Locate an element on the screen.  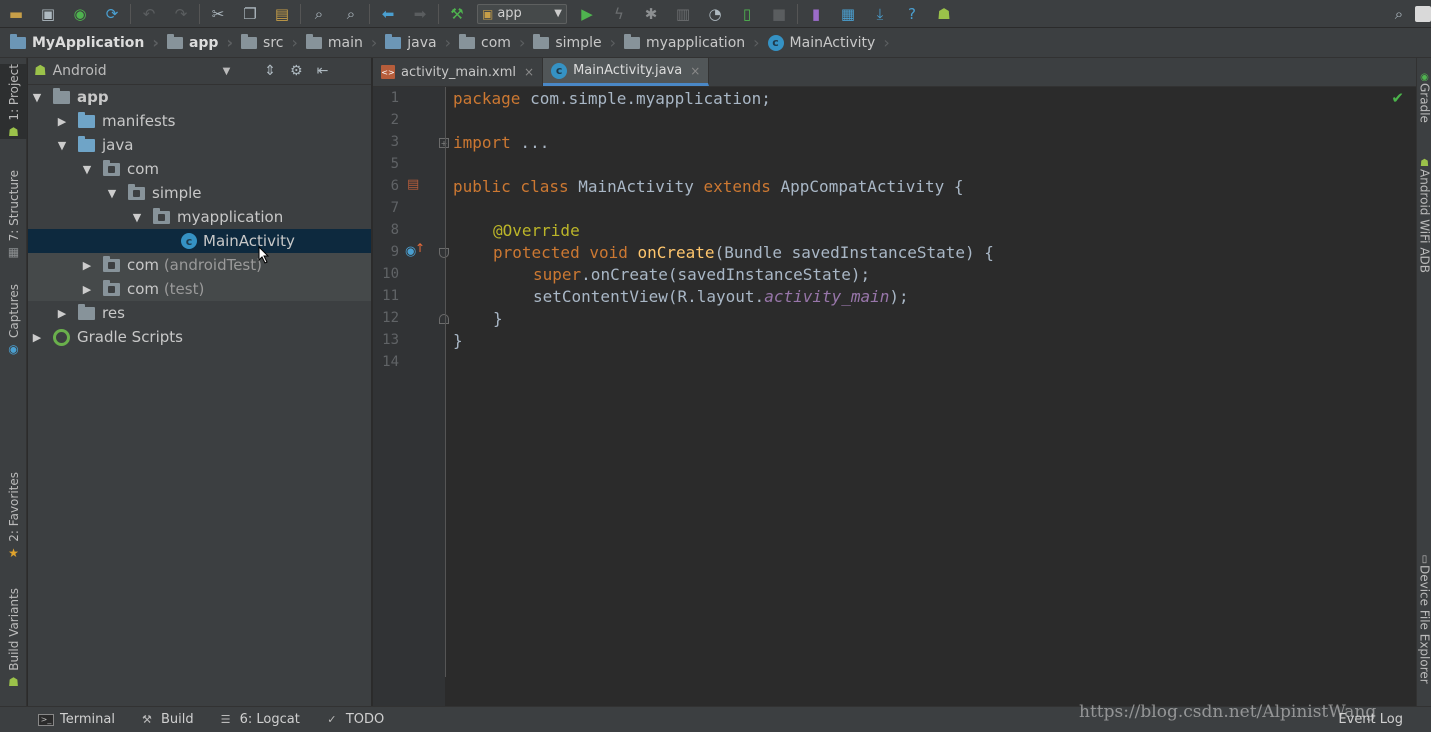
paste-icon: ▤ is located at coordinates (282, 14).